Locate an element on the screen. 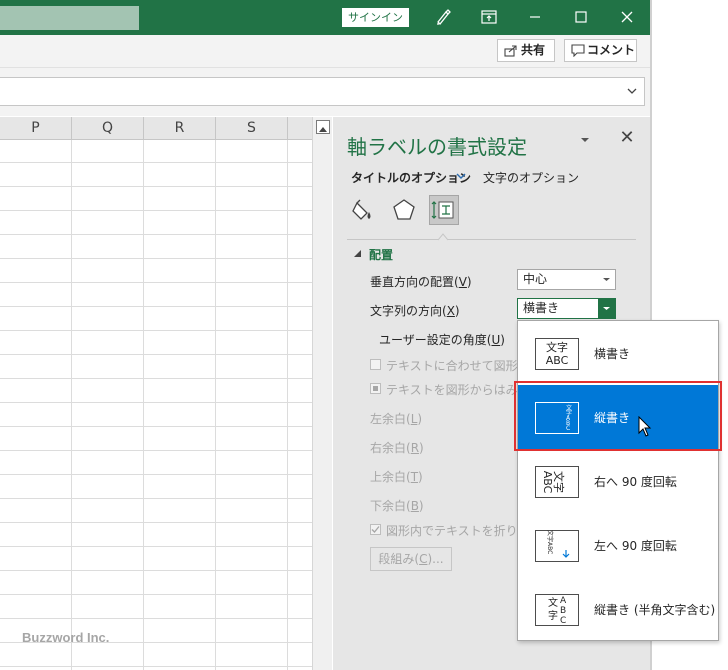 The width and height of the screenshot is (728, 670). scroll-up-button is located at coordinates (323, 127).